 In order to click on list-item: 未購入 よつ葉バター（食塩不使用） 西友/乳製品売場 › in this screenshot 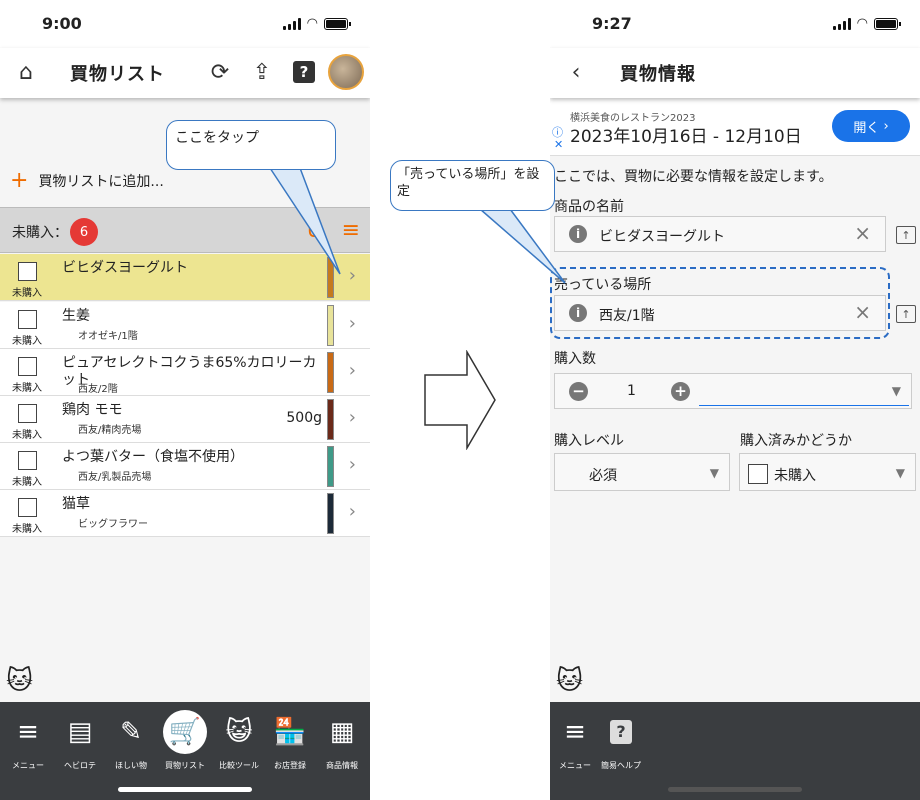, I will do `click(185, 466)`.